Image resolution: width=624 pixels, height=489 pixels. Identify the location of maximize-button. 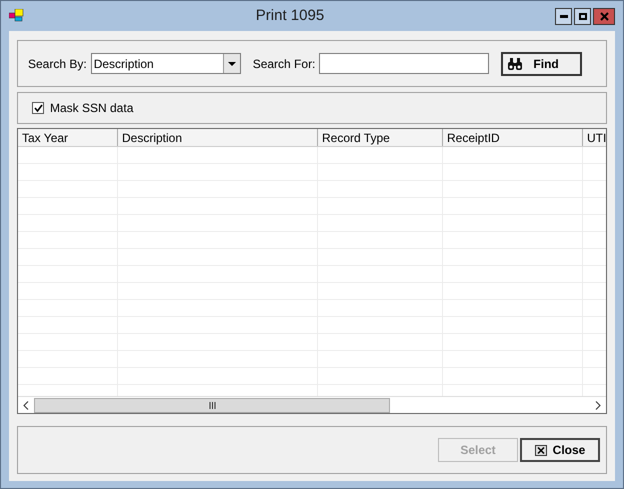
(582, 16).